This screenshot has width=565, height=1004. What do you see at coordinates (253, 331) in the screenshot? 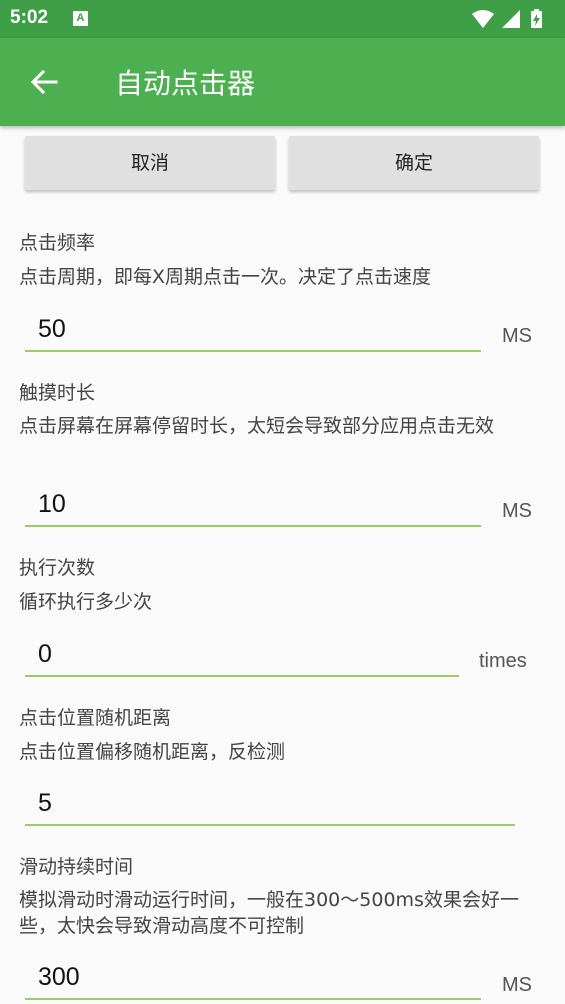
I see `click-frequency-input: 50` at bounding box center [253, 331].